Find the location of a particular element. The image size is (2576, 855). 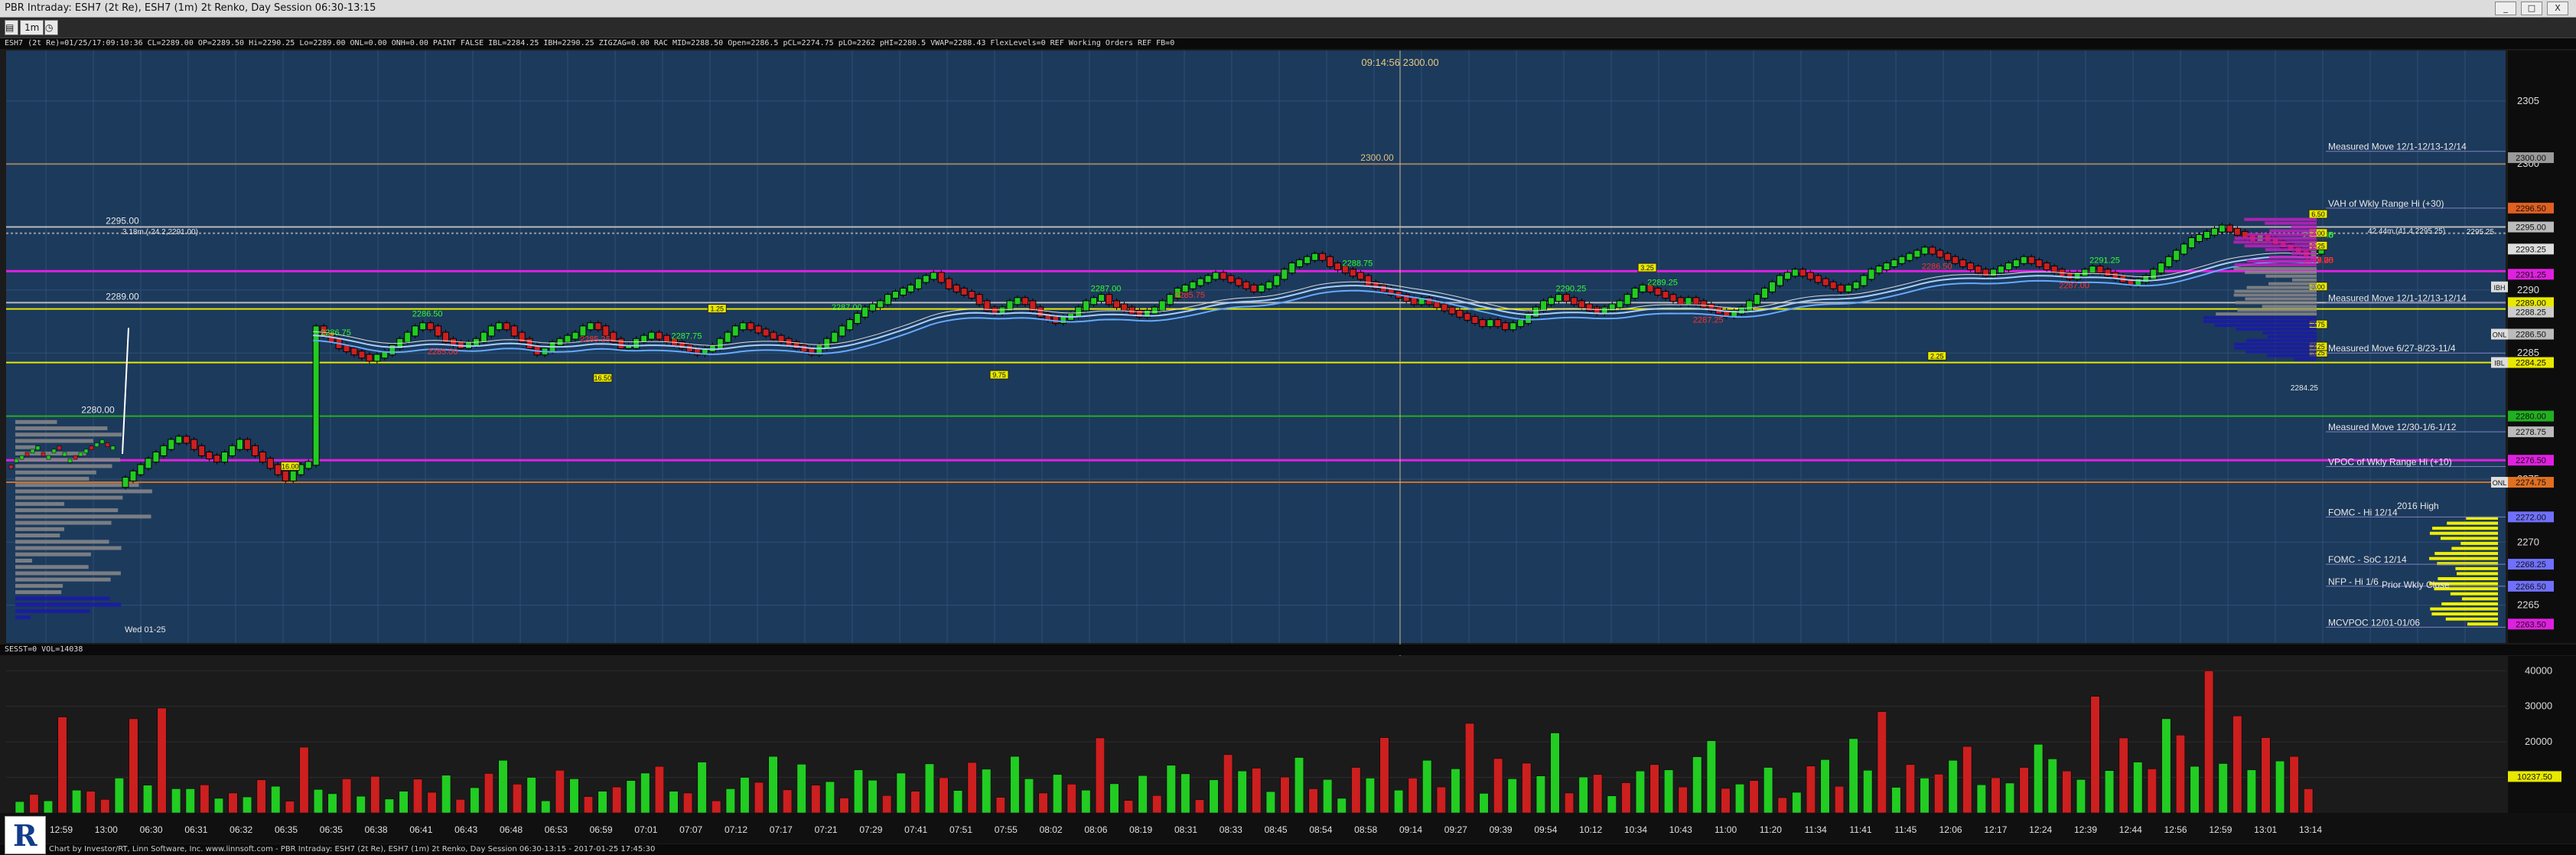

interval-button: 1m is located at coordinates (32, 27).